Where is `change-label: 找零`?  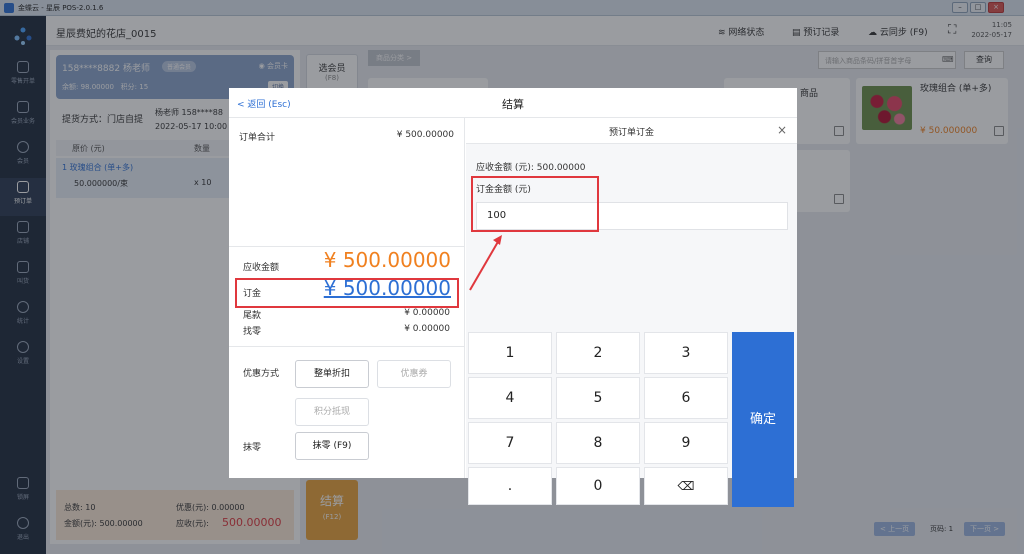
change-label: 找零 is located at coordinates (252, 332).